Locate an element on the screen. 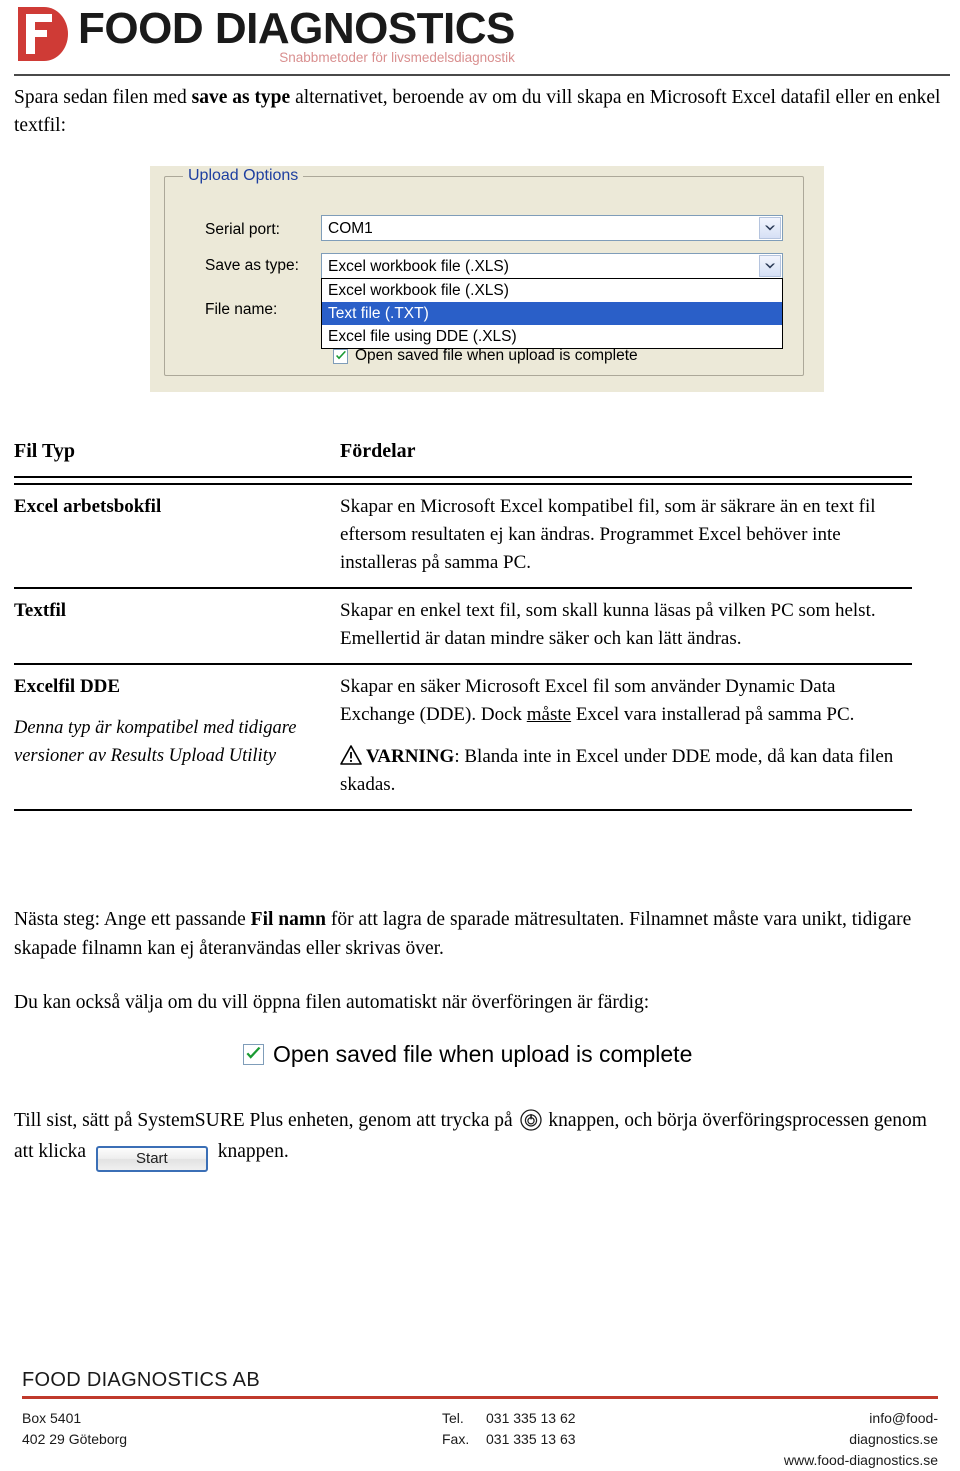 This screenshot has width=960, height=1471. header-divider is located at coordinates (482, 75).